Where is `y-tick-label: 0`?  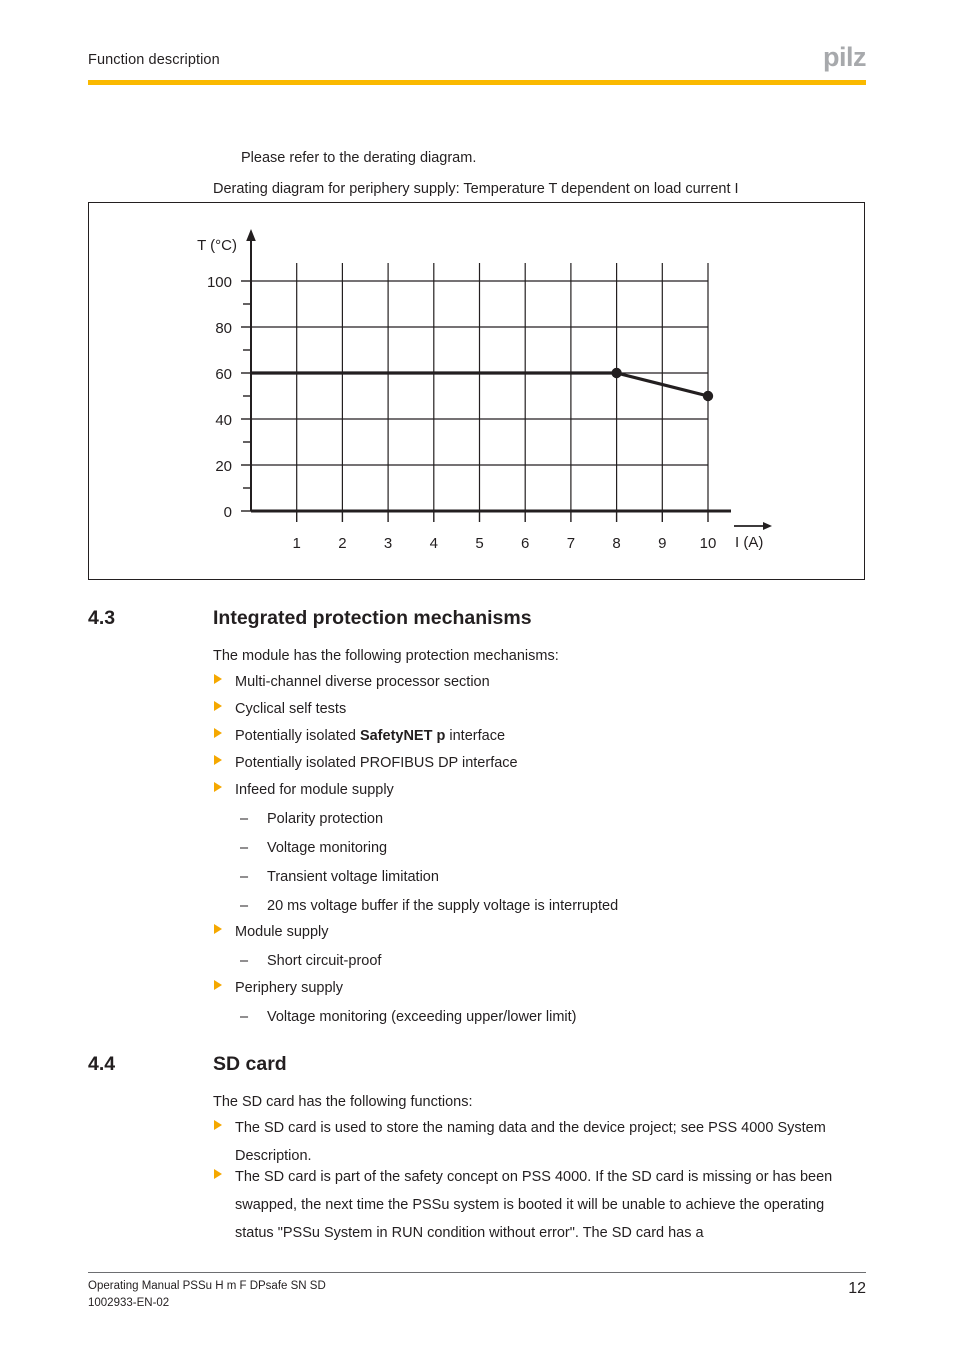 y-tick-label: 0 is located at coordinates (228, 512).